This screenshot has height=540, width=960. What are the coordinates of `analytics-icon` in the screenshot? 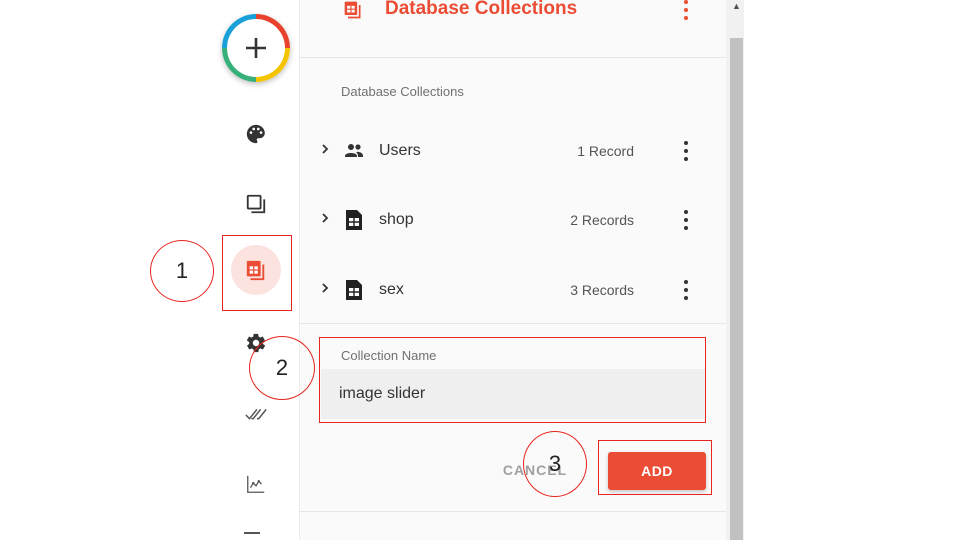 It's located at (256, 484).